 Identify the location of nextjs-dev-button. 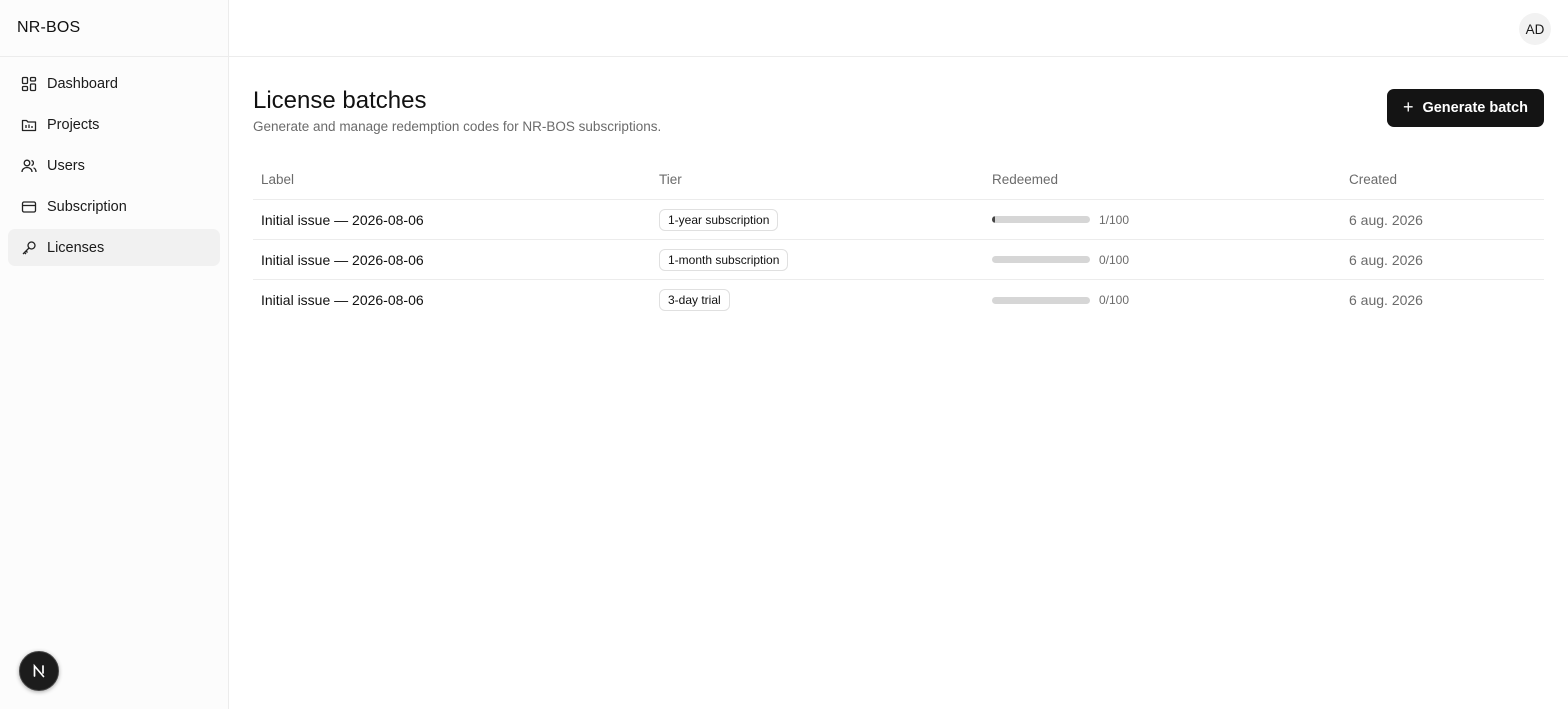
(39, 671).